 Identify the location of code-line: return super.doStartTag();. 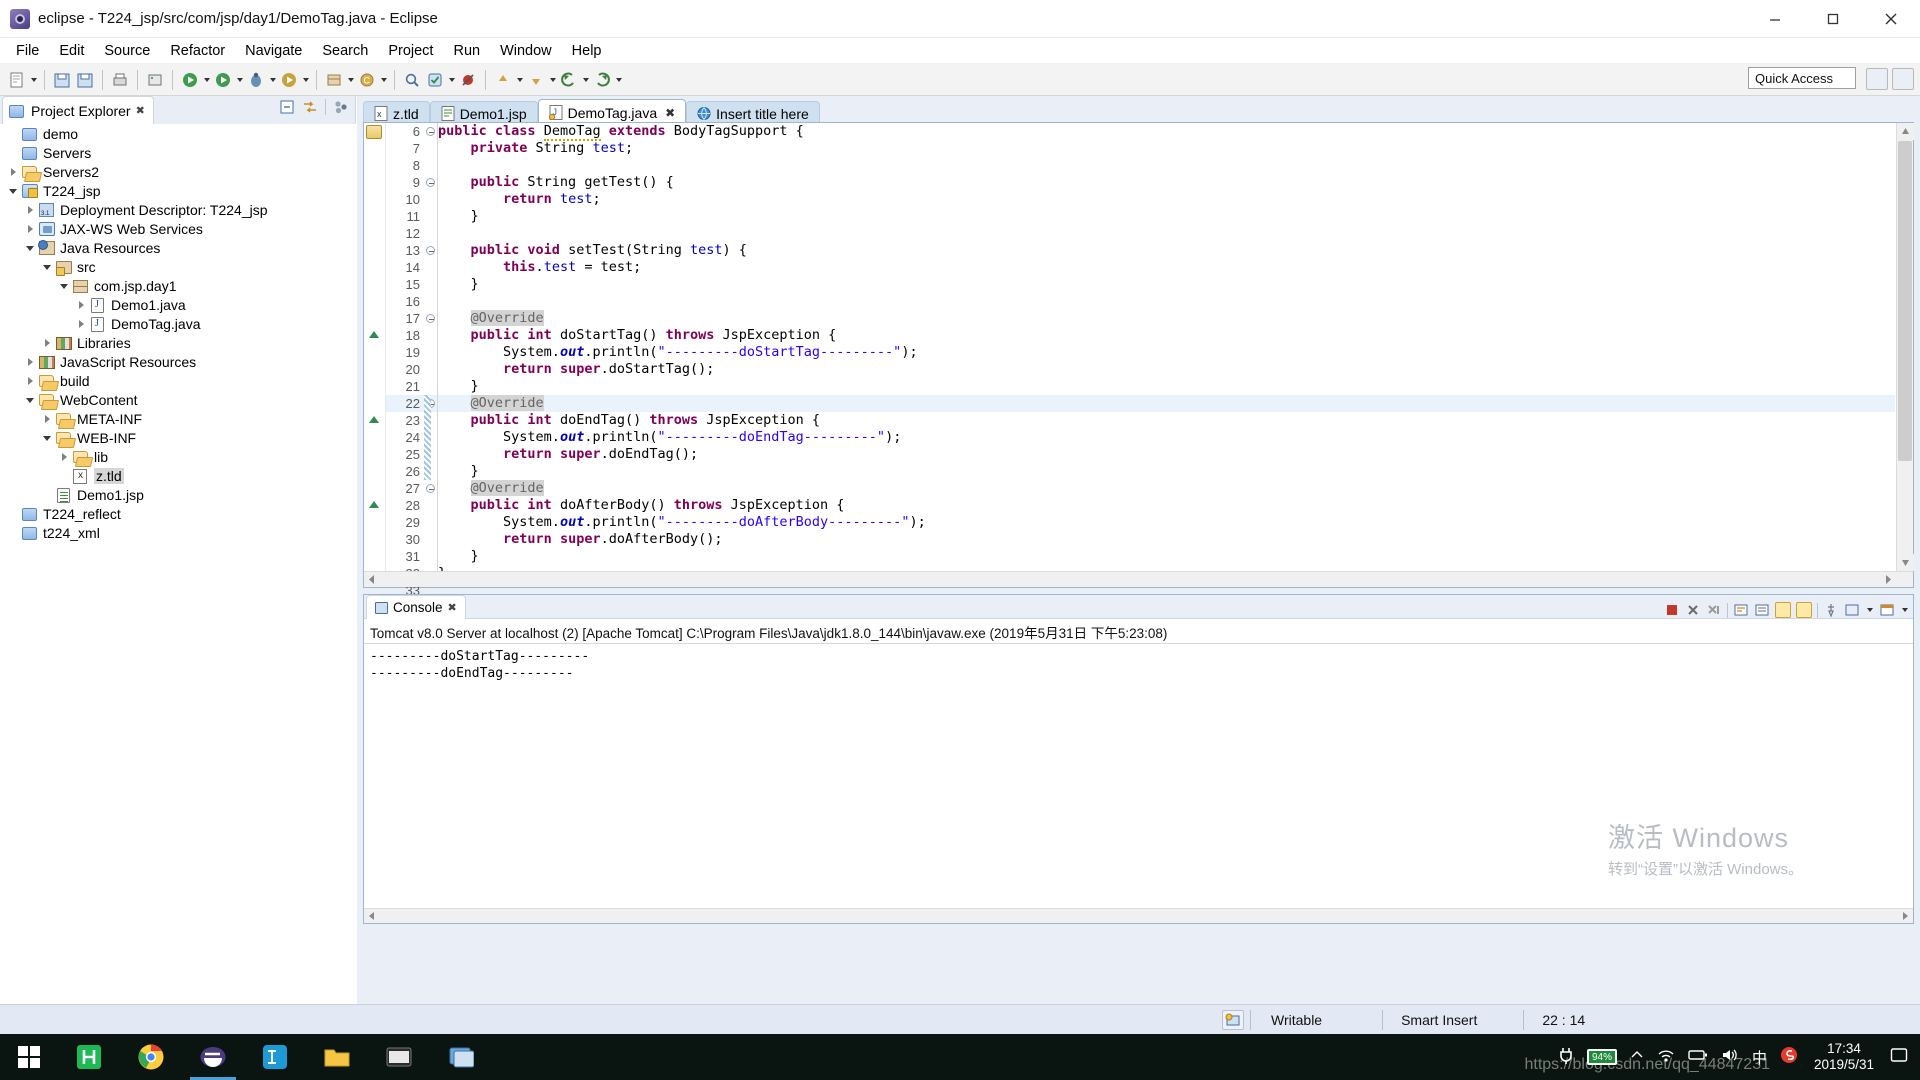
(1166, 369).